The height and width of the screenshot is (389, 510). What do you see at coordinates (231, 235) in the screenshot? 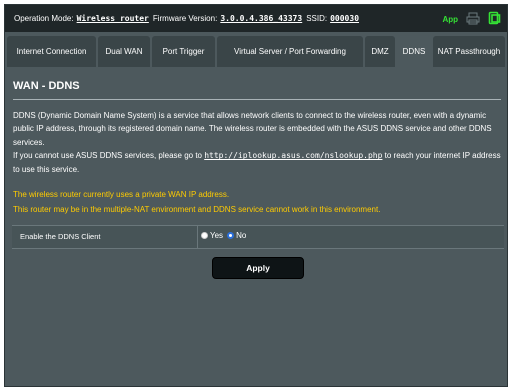
I see `ddns-no-radio` at bounding box center [231, 235].